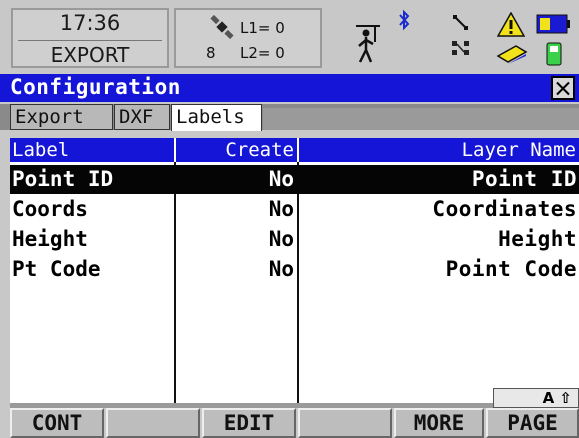 Image resolution: width=579 pixels, height=438 pixels. I want to click on more-button: MORE, so click(439, 423).